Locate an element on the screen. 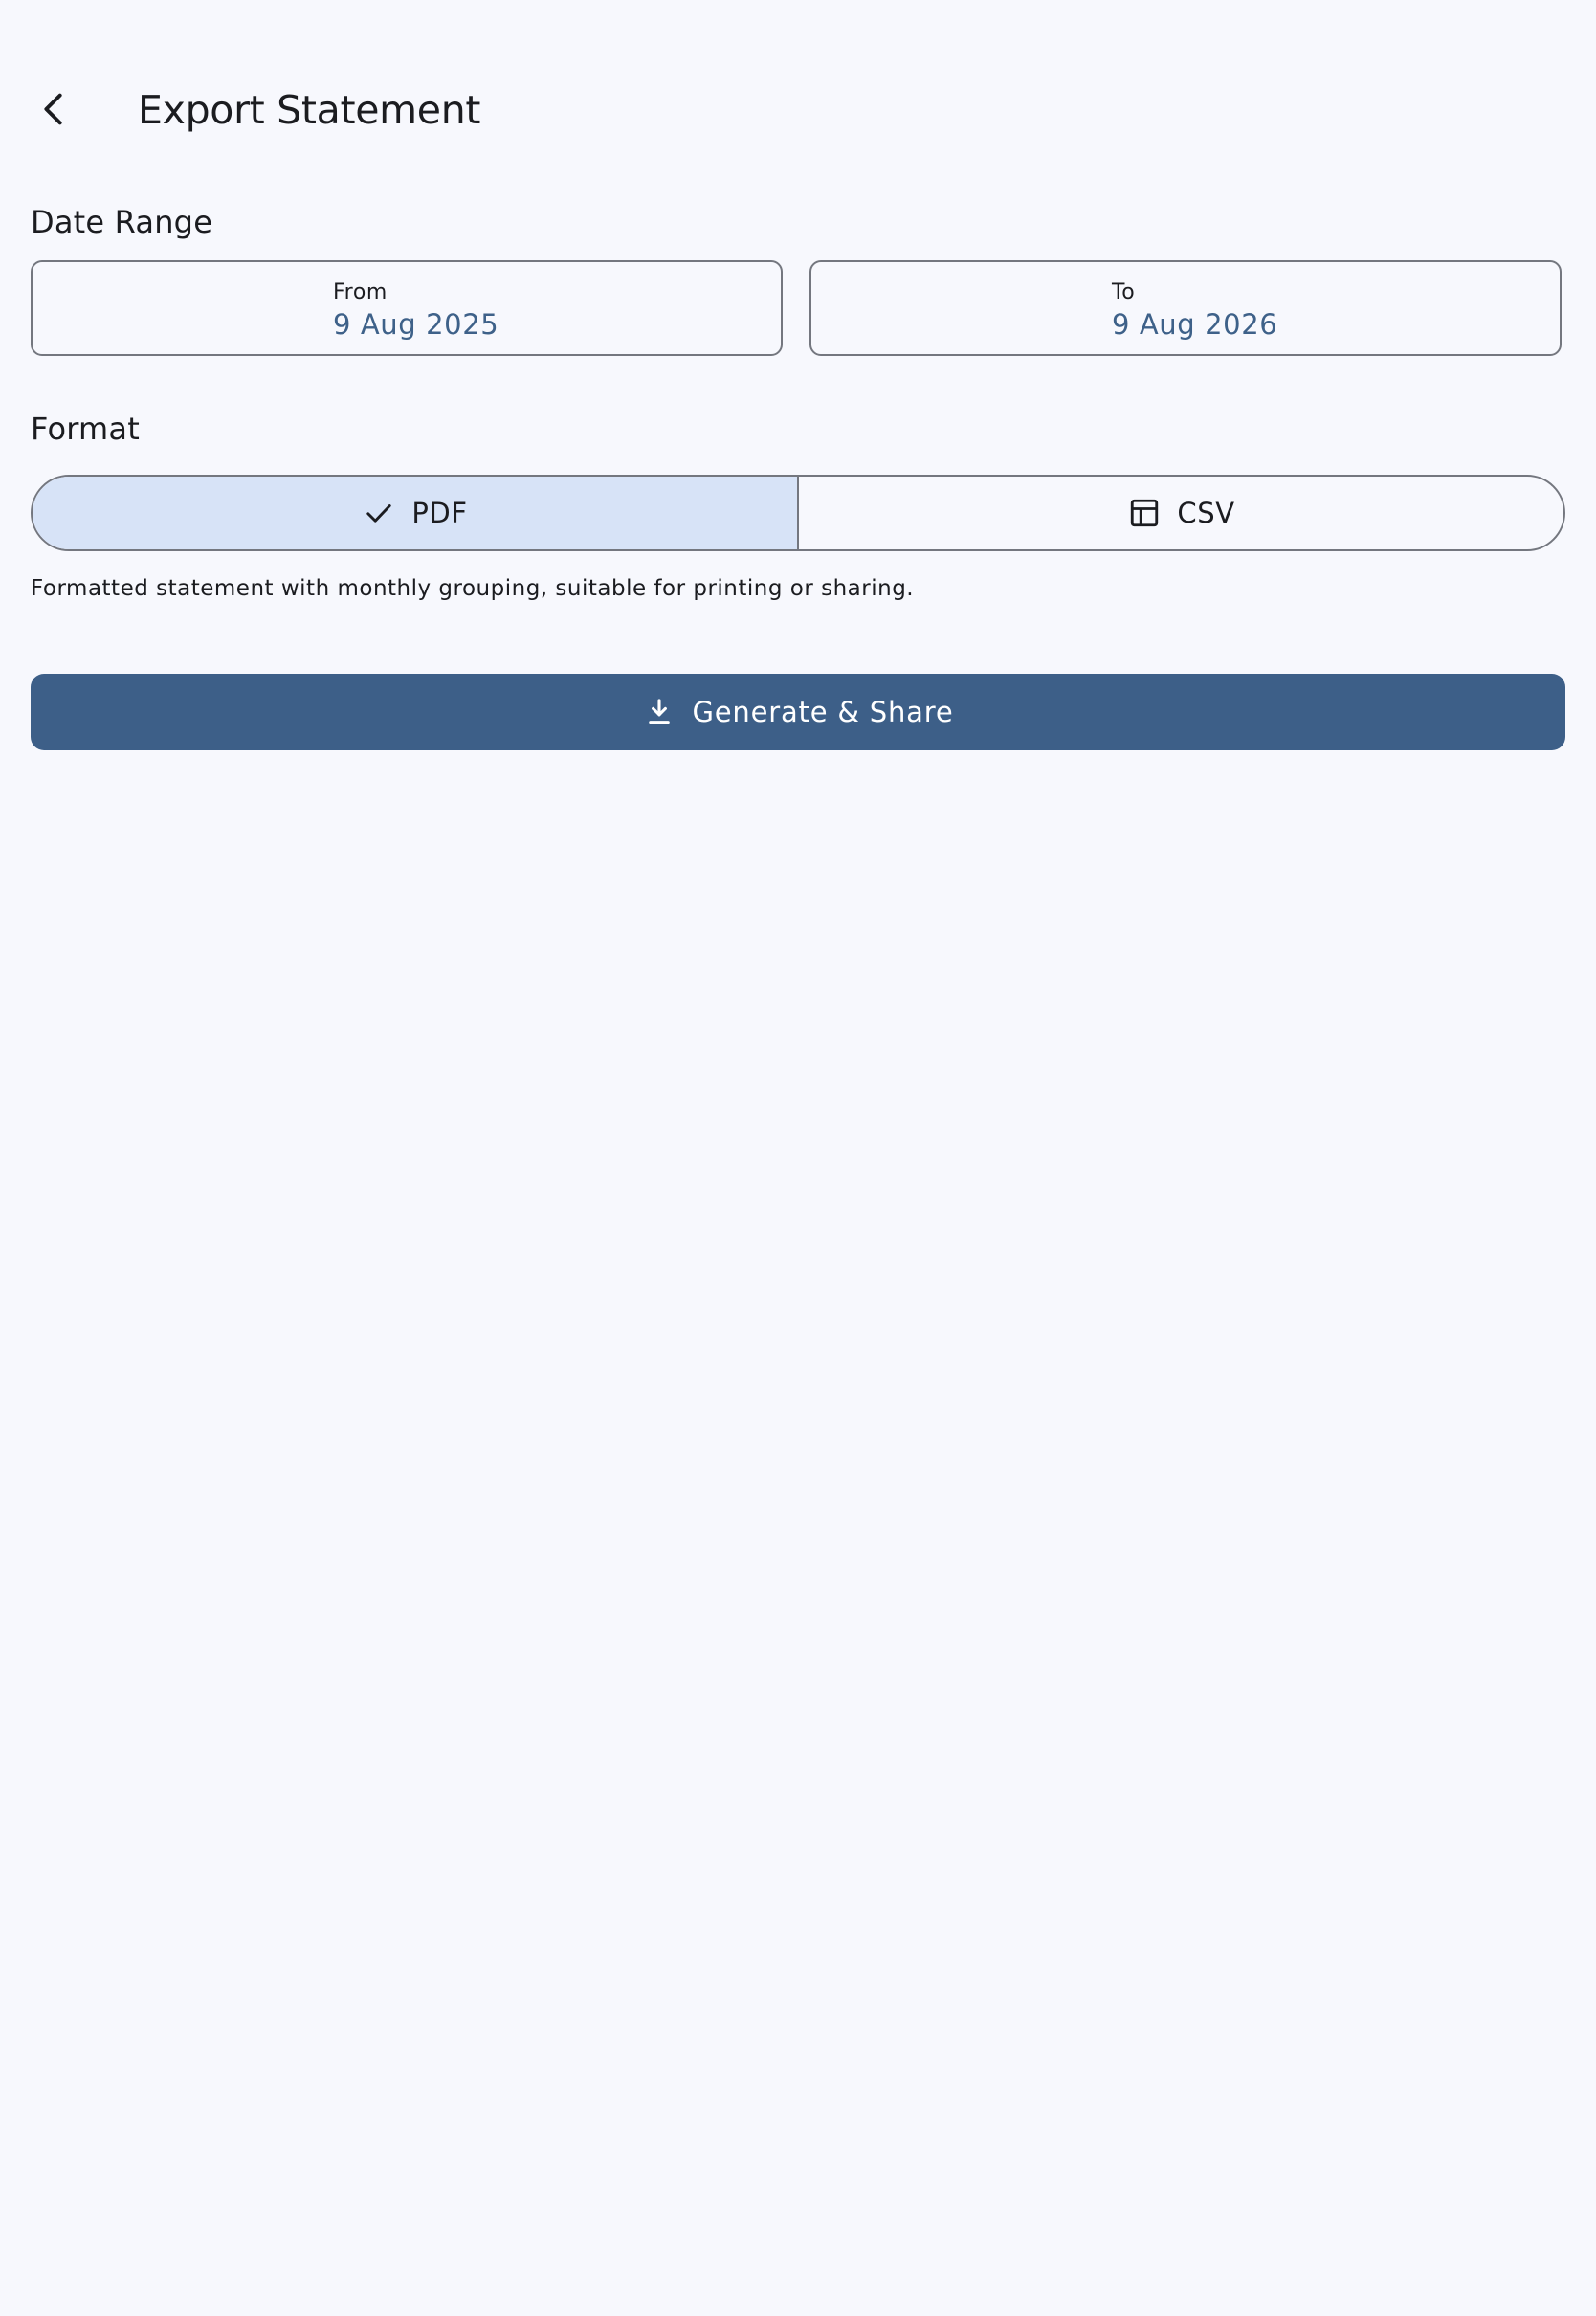  from-date-field: From 9 Aug 2025 is located at coordinates (407, 308).